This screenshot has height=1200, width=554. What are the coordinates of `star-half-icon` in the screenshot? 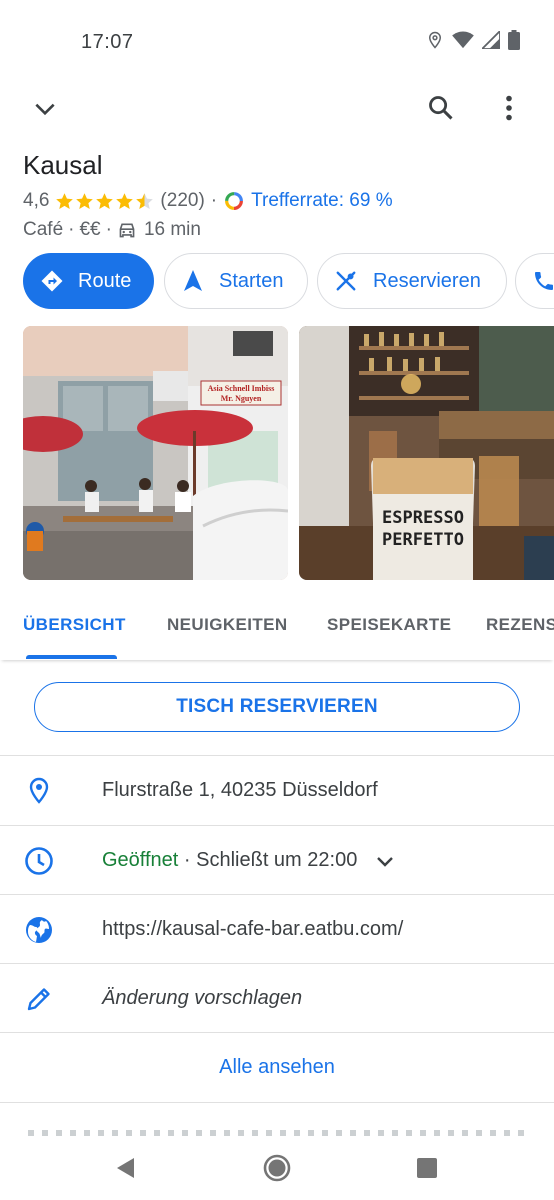 It's located at (145, 200).